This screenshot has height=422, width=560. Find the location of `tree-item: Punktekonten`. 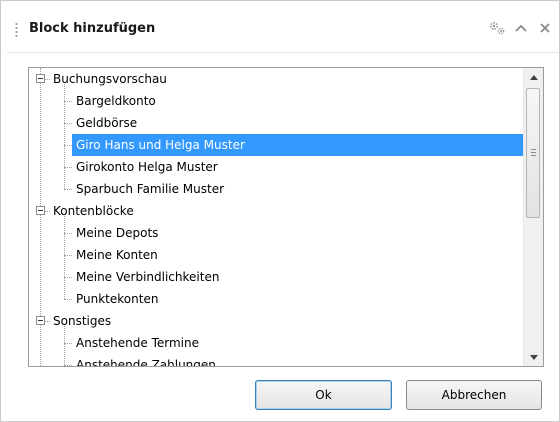

tree-item: Punktekonten is located at coordinates (117, 299).